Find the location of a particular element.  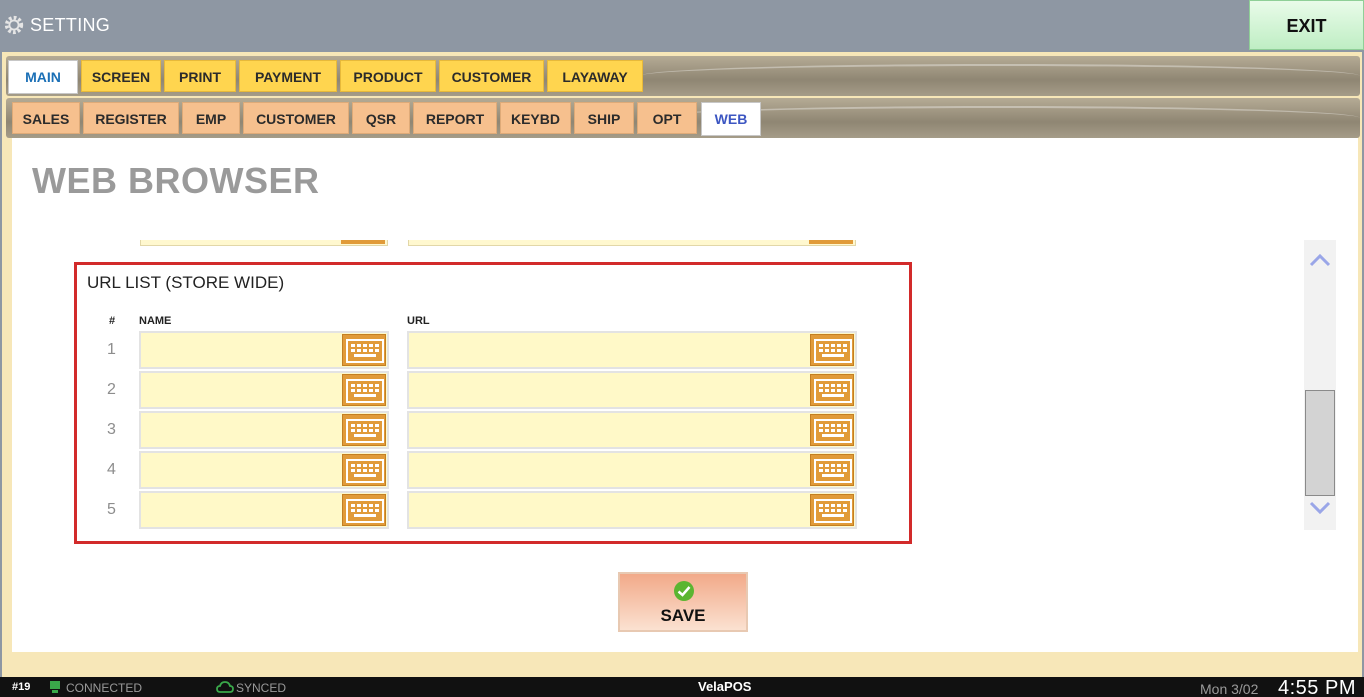

tab-layaway: LAYAWAY is located at coordinates (595, 76).